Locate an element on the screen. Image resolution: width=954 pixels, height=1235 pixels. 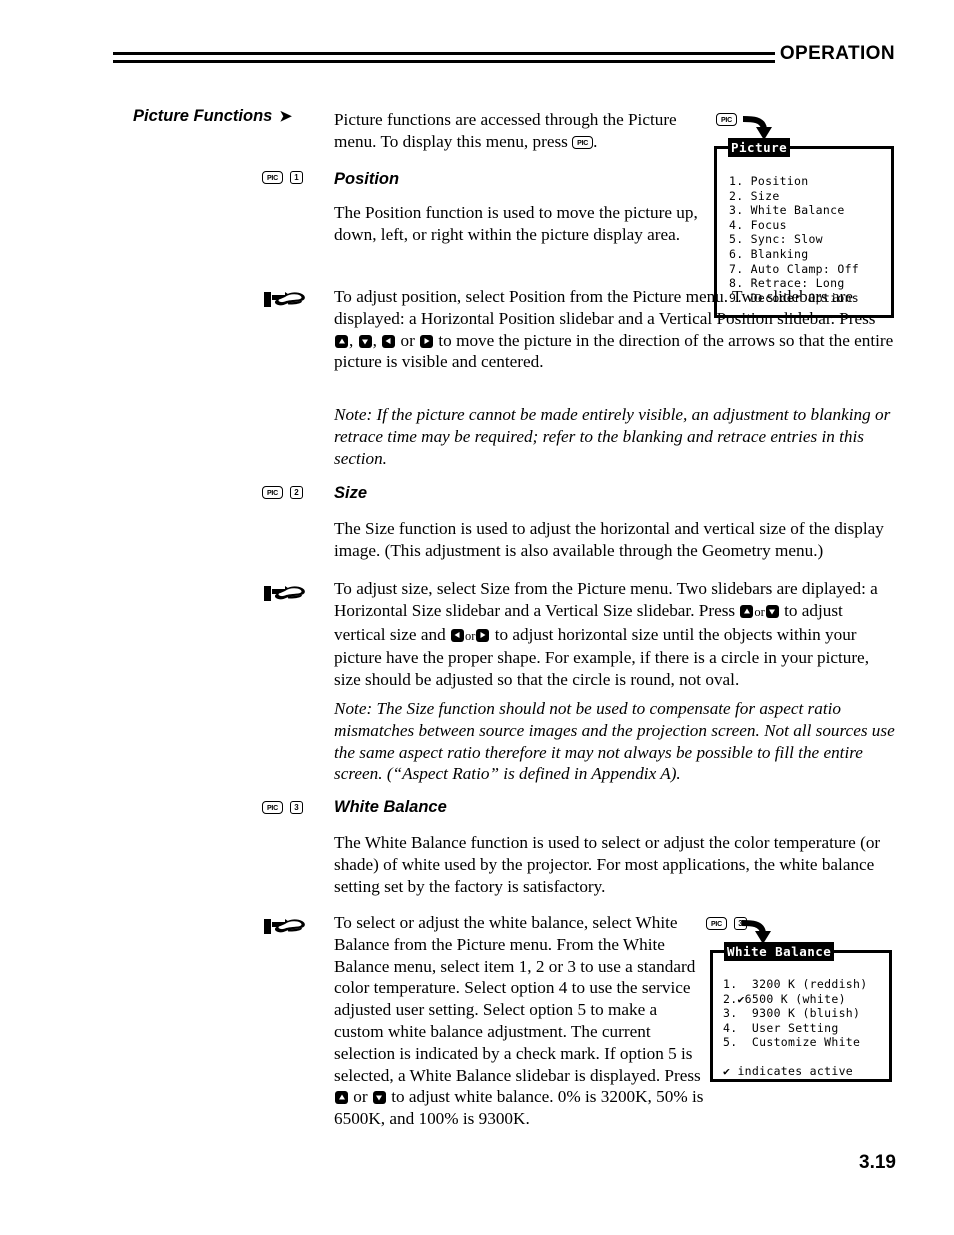
section-heading-label: Picture Functions is located at coordinates (203, 116).